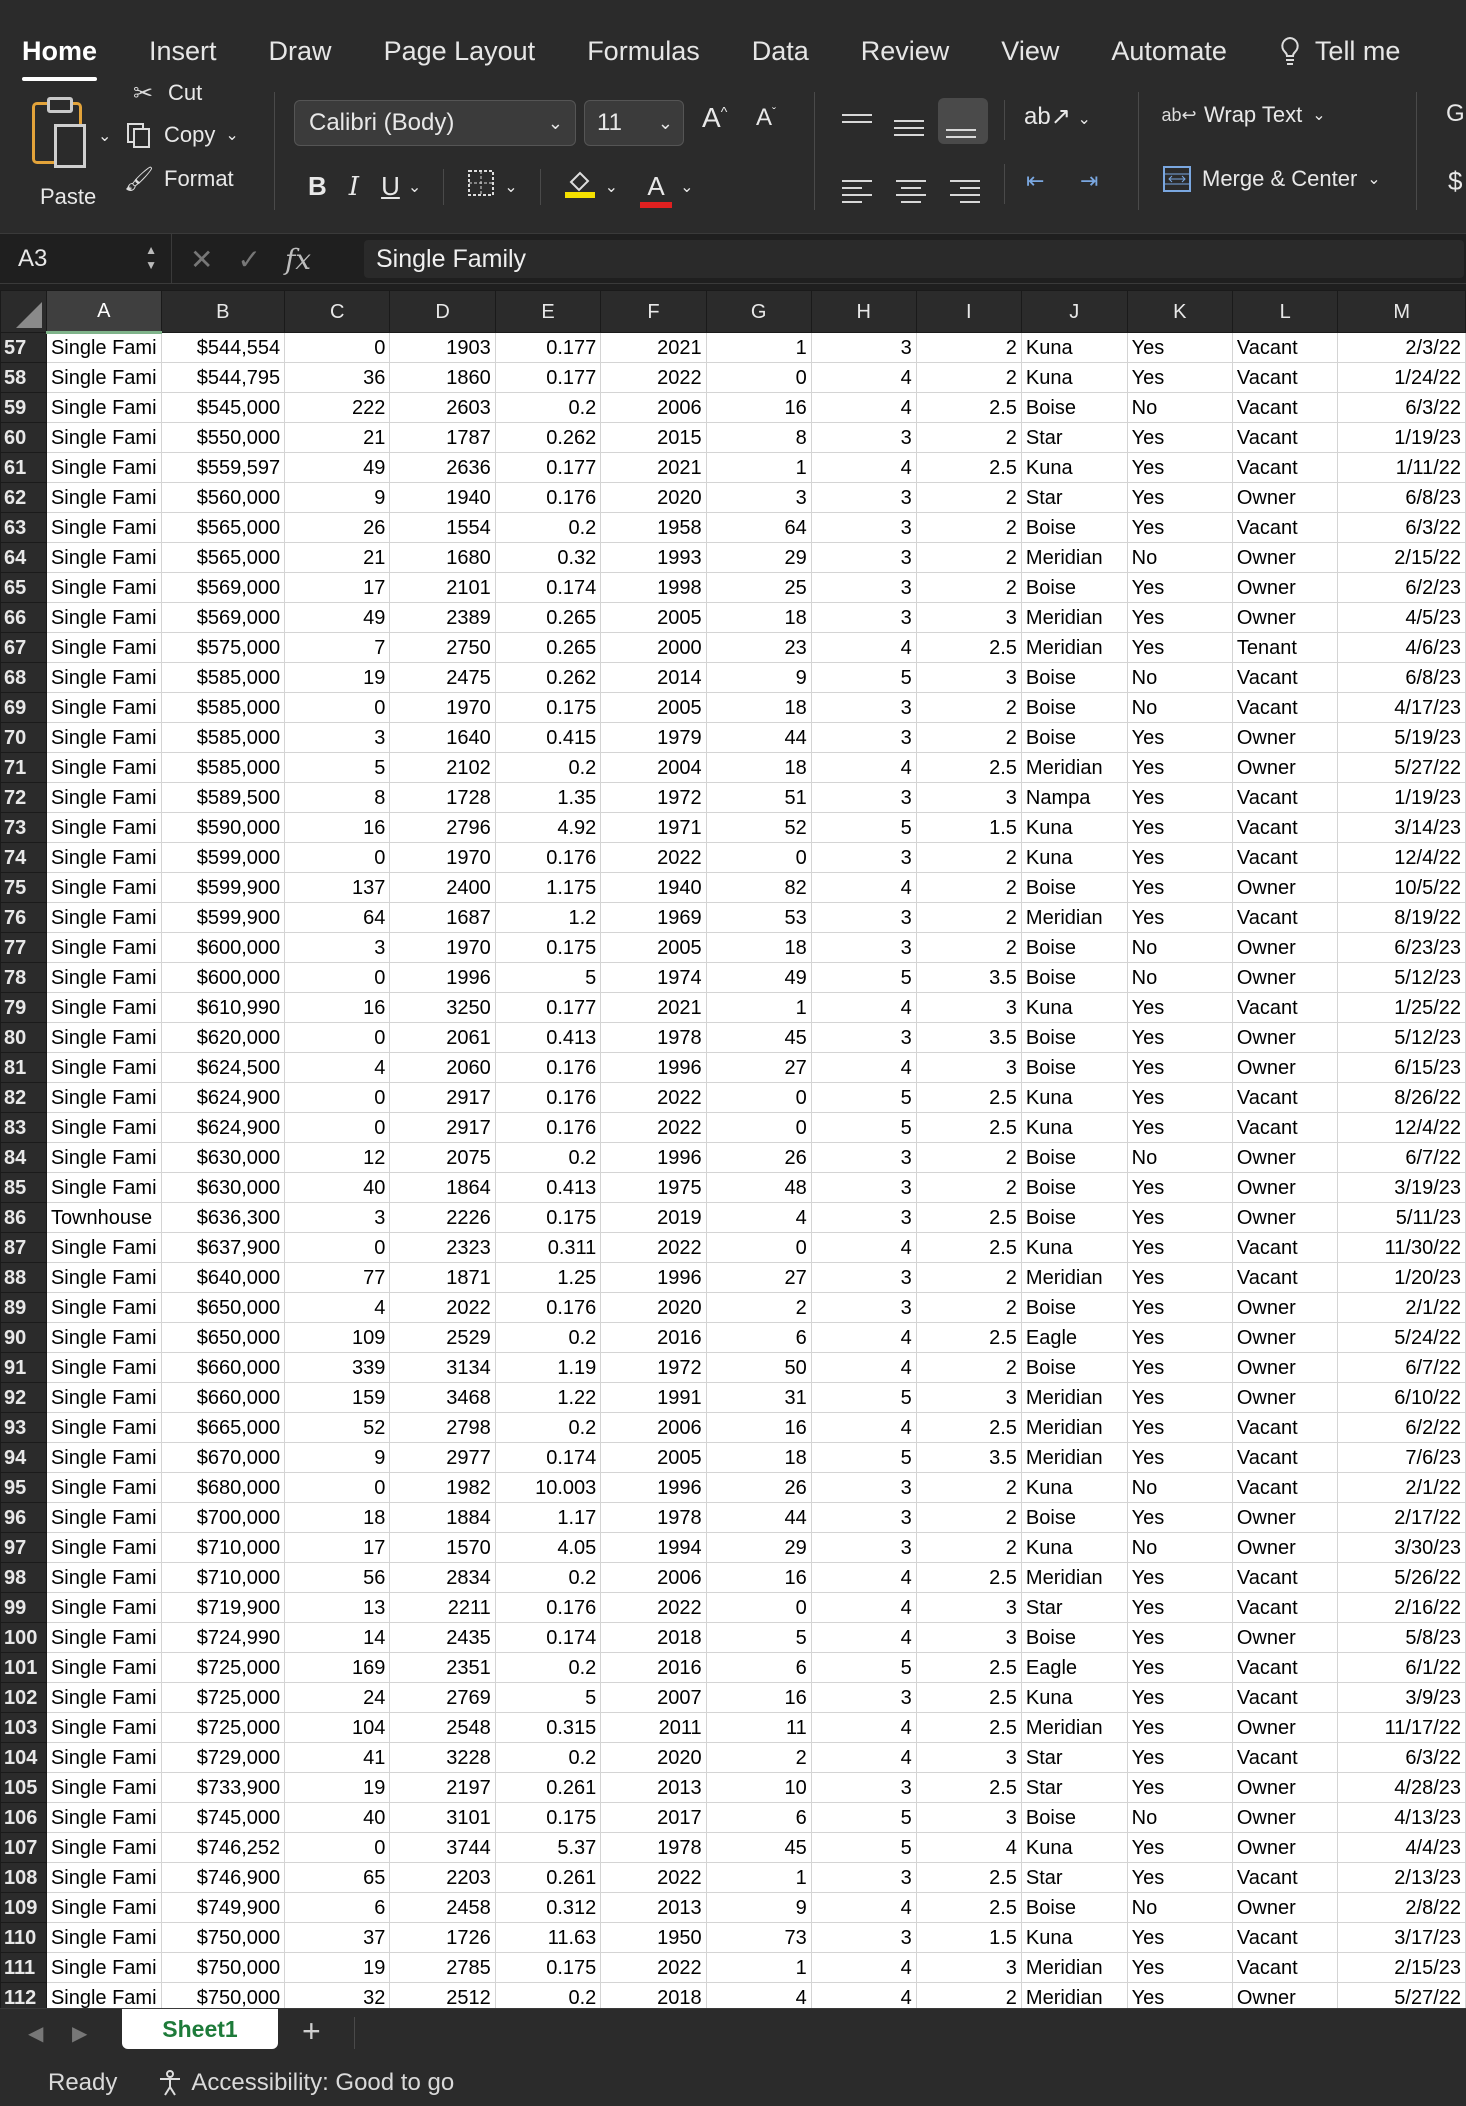  What do you see at coordinates (548, 1697) in the screenshot?
I see `cell-e: 5` at bounding box center [548, 1697].